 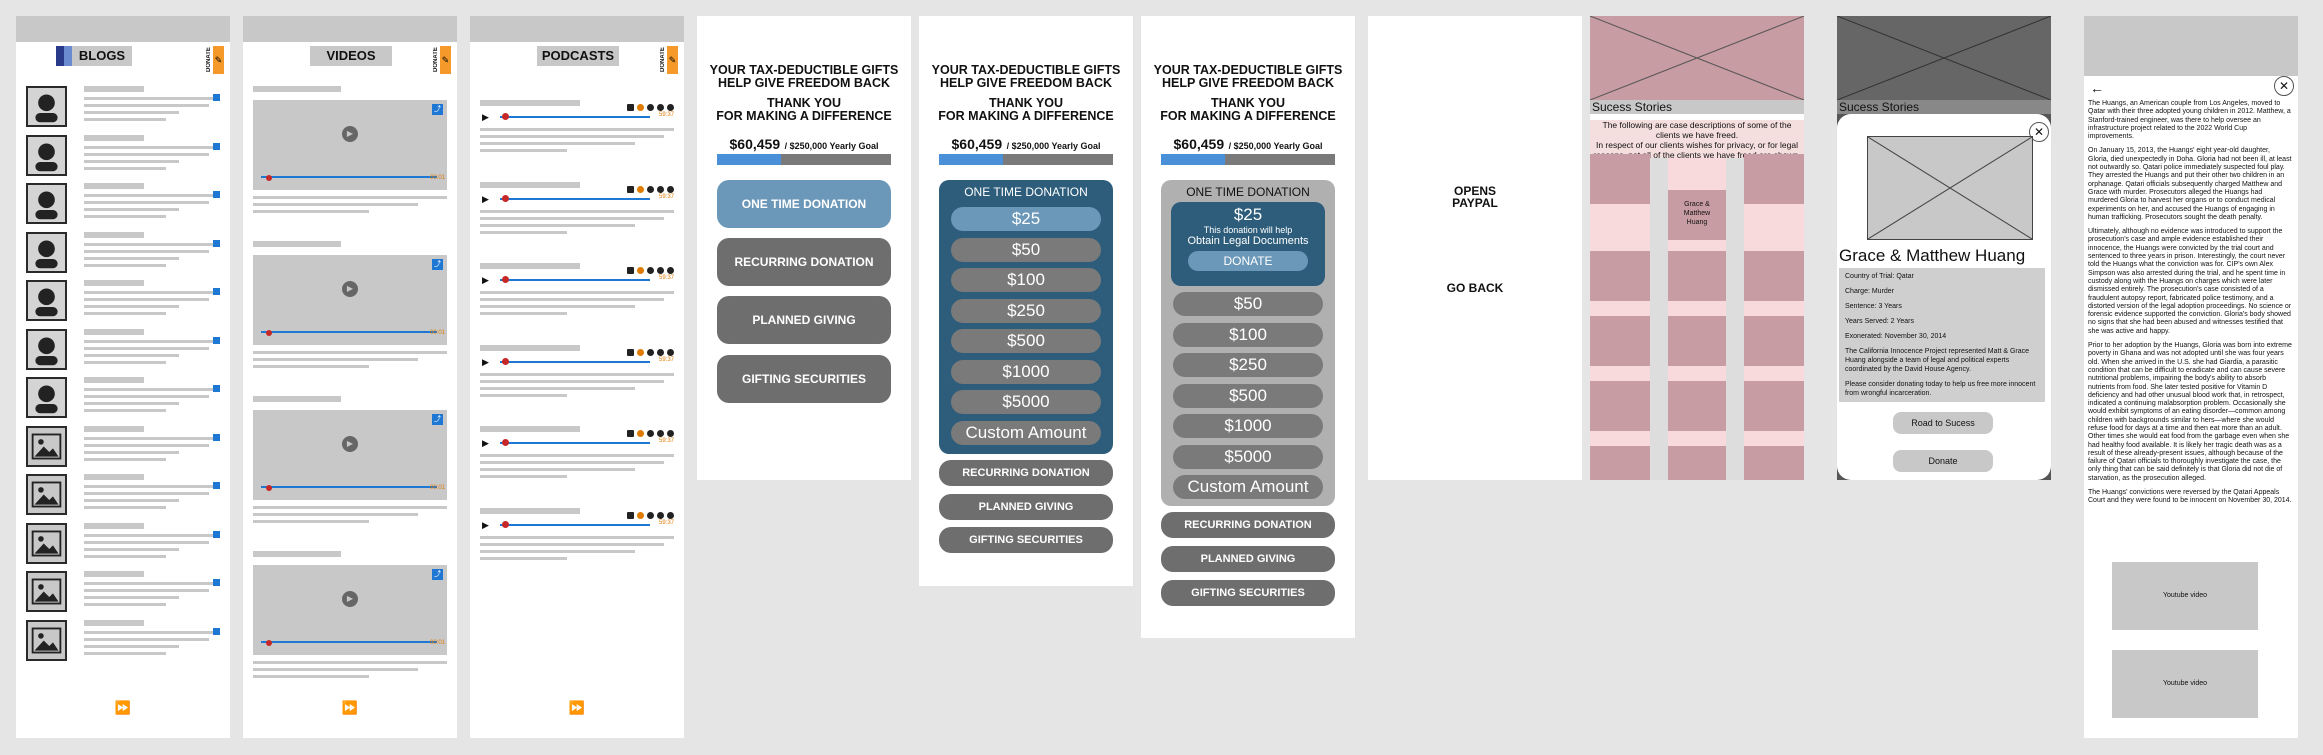 What do you see at coordinates (804, 204) in the screenshot?
I see `one-time-donation-button: ONE TIME DONATION` at bounding box center [804, 204].